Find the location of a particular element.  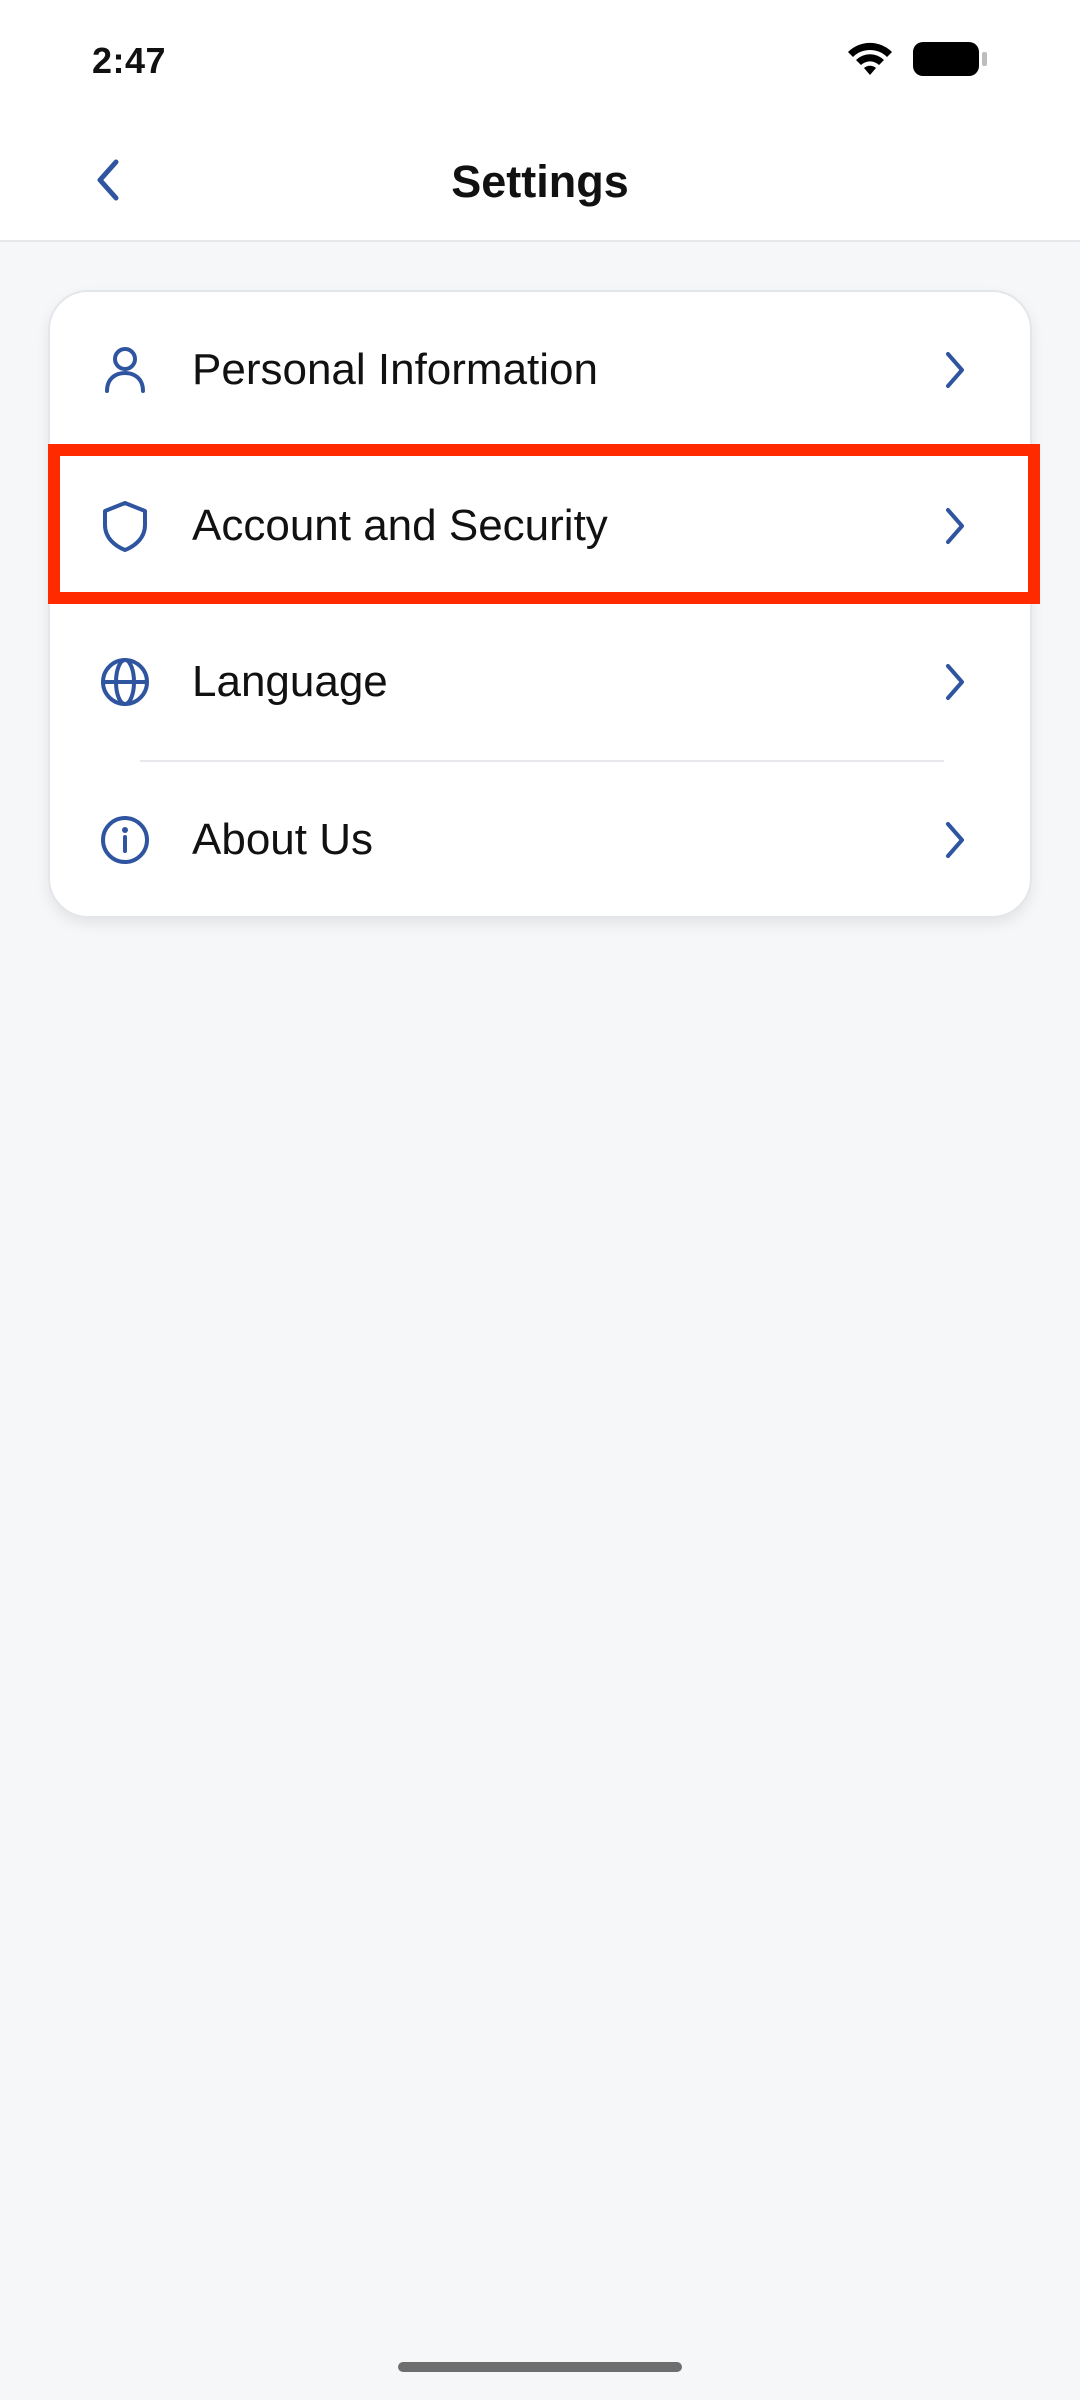

settings-item-label: Personal Information is located at coordinates (395, 369).